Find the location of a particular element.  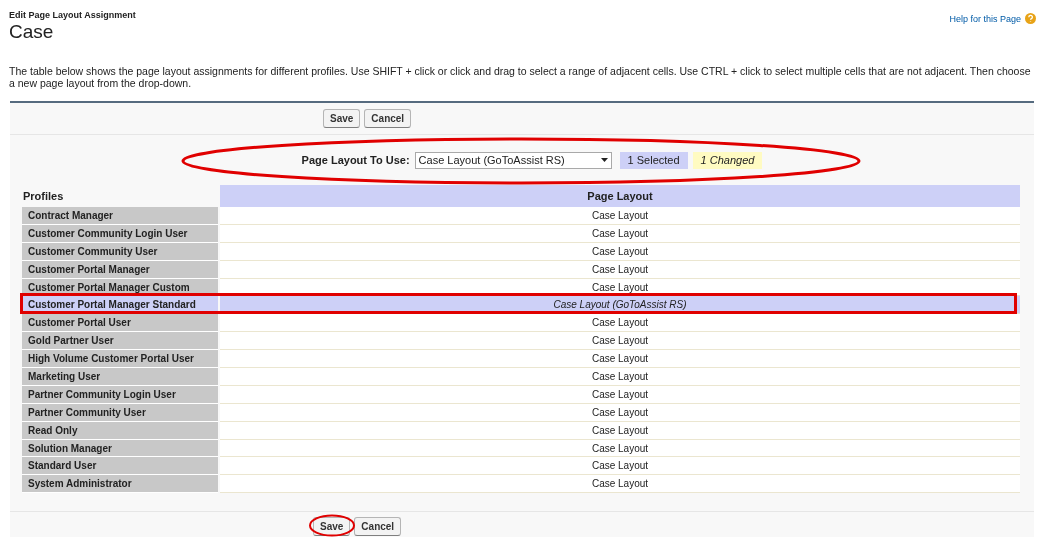

layout-dropdown: Case Layout (GoToAssist RS) is located at coordinates (513, 160).